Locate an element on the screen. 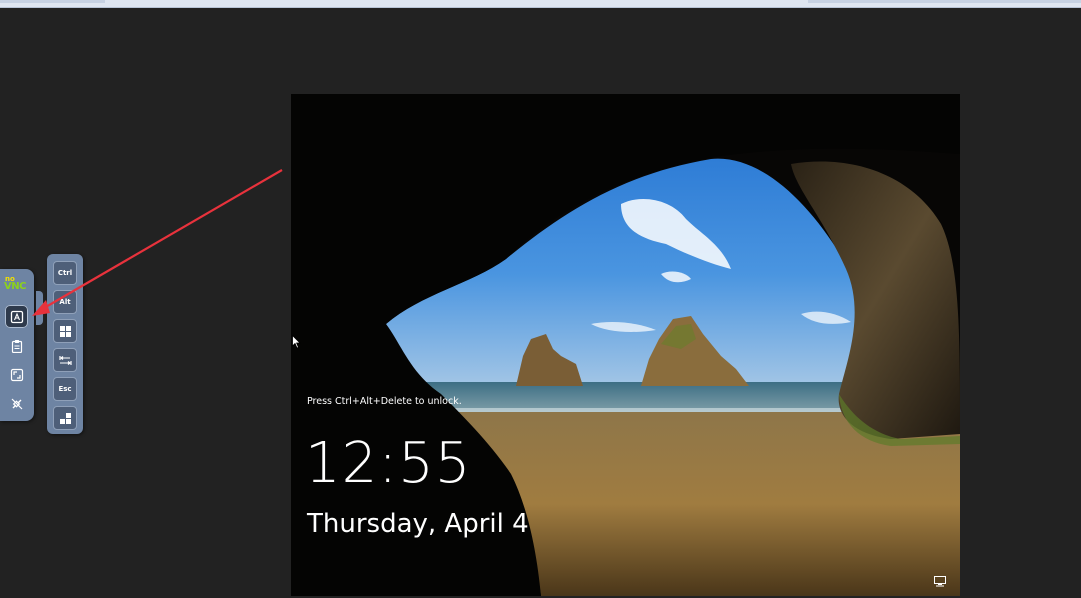 The height and width of the screenshot is (598, 1081). extra-keys-panel: Ctrl Alt Esc is located at coordinates (65, 344).